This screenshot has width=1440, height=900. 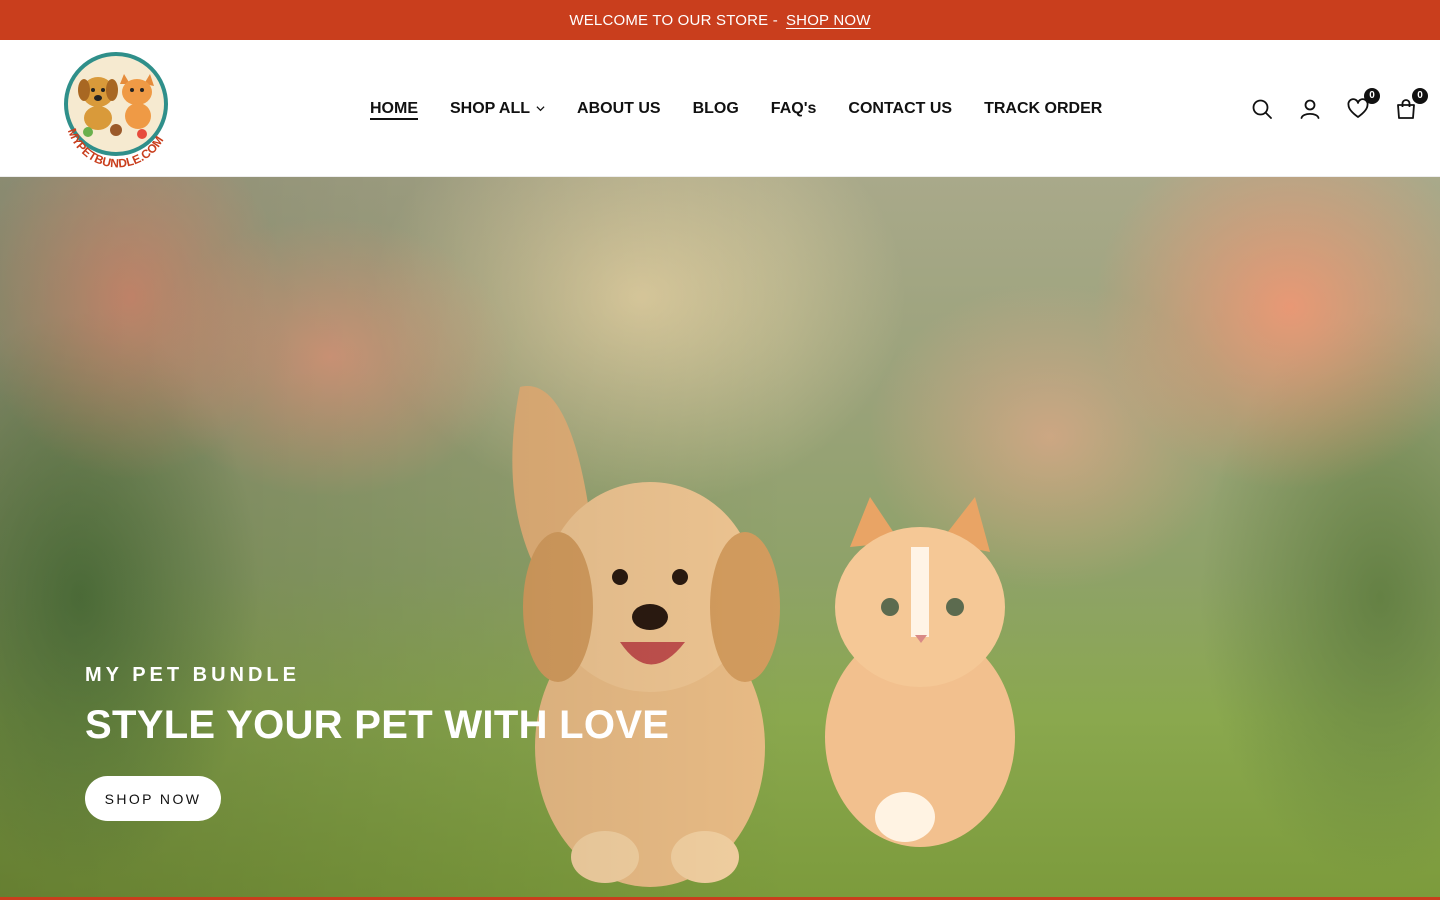 I want to click on user-icon, so click(x=1310, y=109).